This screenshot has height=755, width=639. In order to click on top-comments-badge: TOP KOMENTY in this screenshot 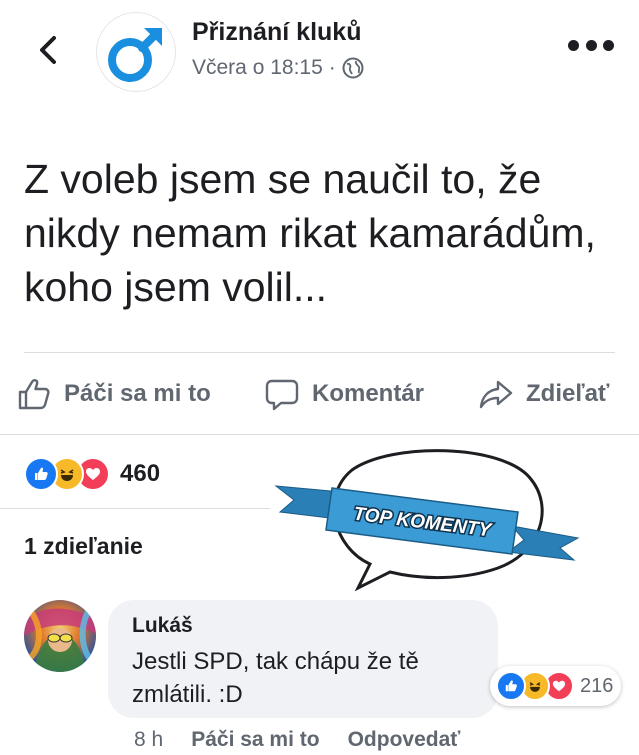, I will do `click(427, 520)`.